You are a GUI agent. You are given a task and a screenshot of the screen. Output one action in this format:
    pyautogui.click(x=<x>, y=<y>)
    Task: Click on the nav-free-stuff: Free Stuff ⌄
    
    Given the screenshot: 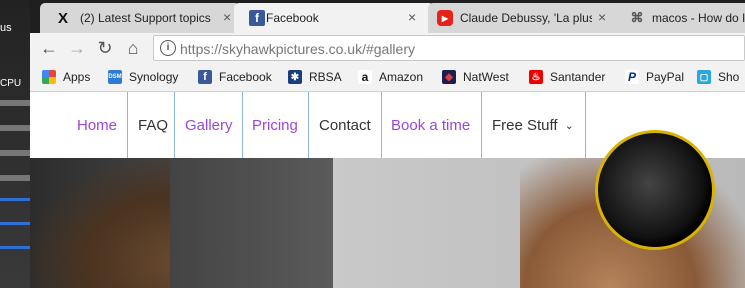 What is the action you would take?
    pyautogui.click(x=533, y=125)
    